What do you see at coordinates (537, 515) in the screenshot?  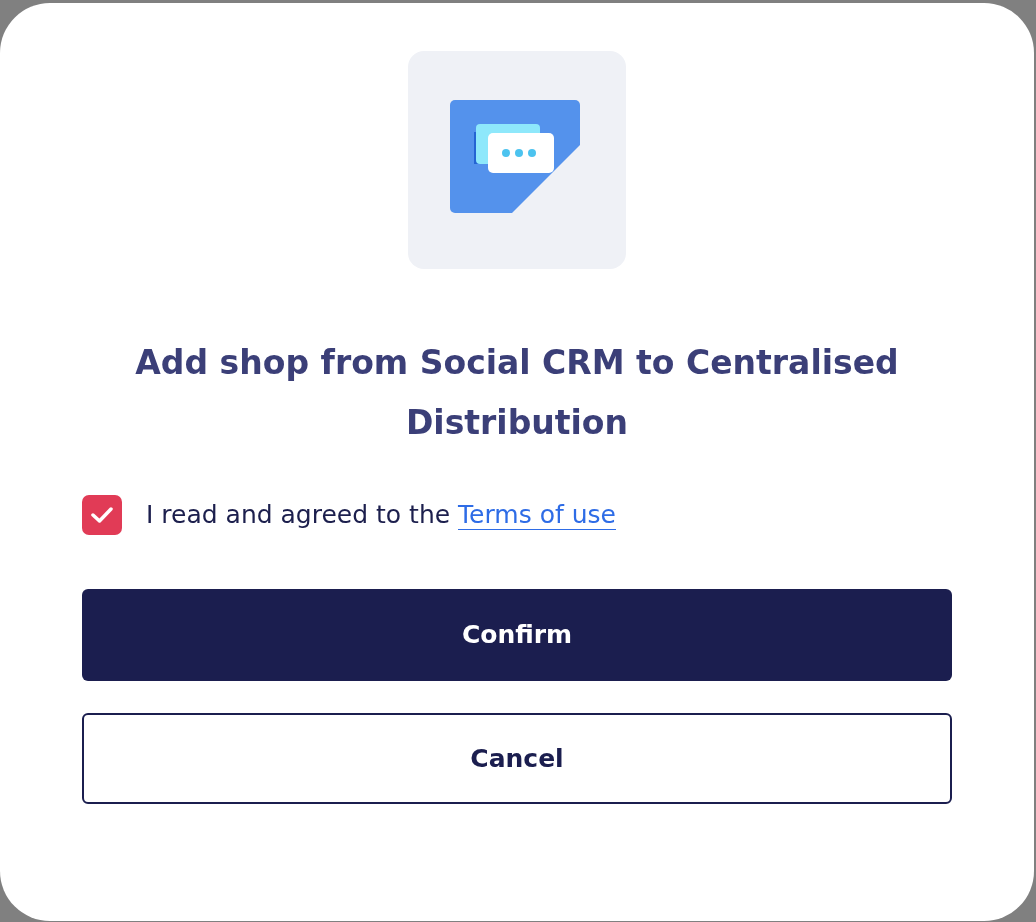 I see `terms-of-use-link: Terms of use` at bounding box center [537, 515].